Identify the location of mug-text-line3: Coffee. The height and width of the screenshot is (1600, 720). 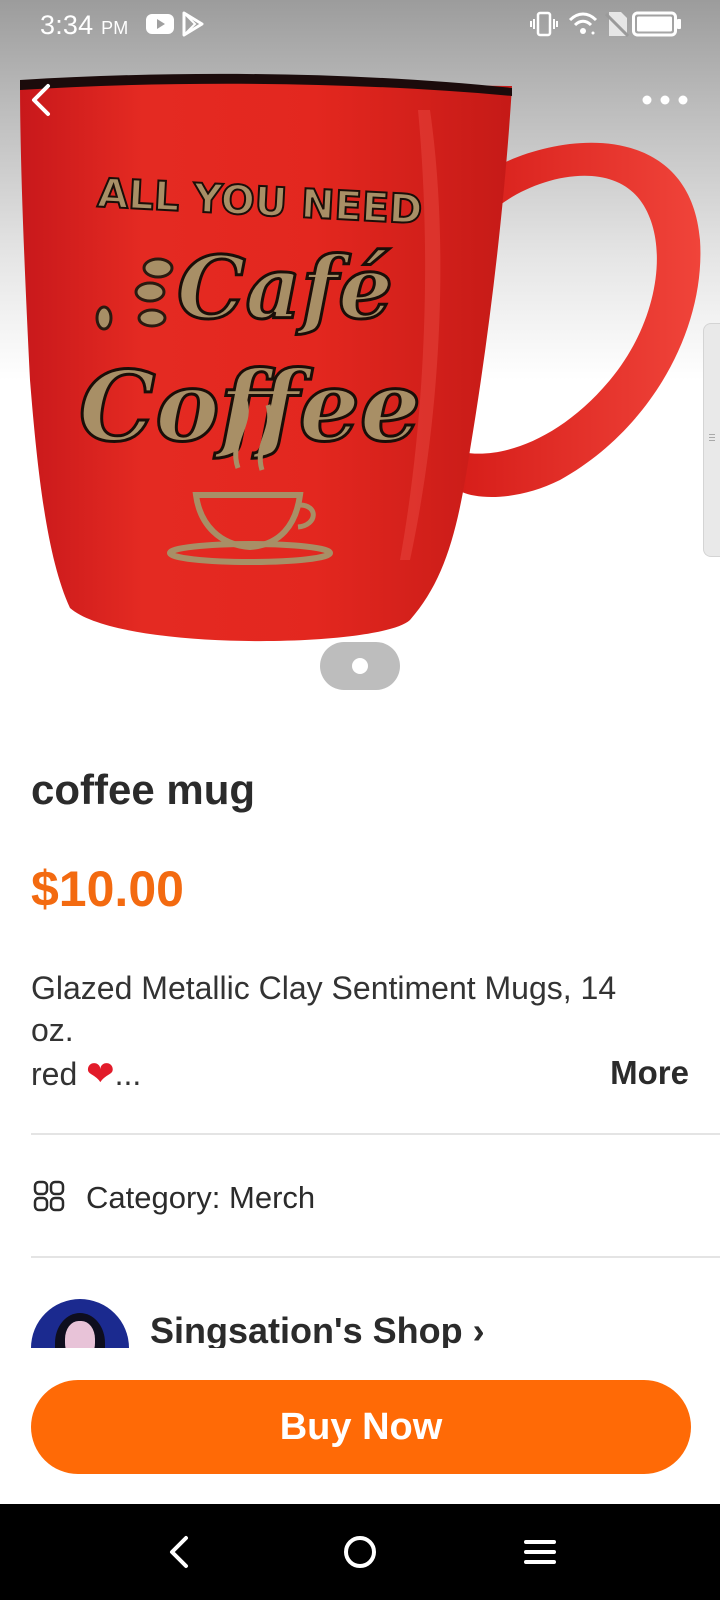
(250, 406).